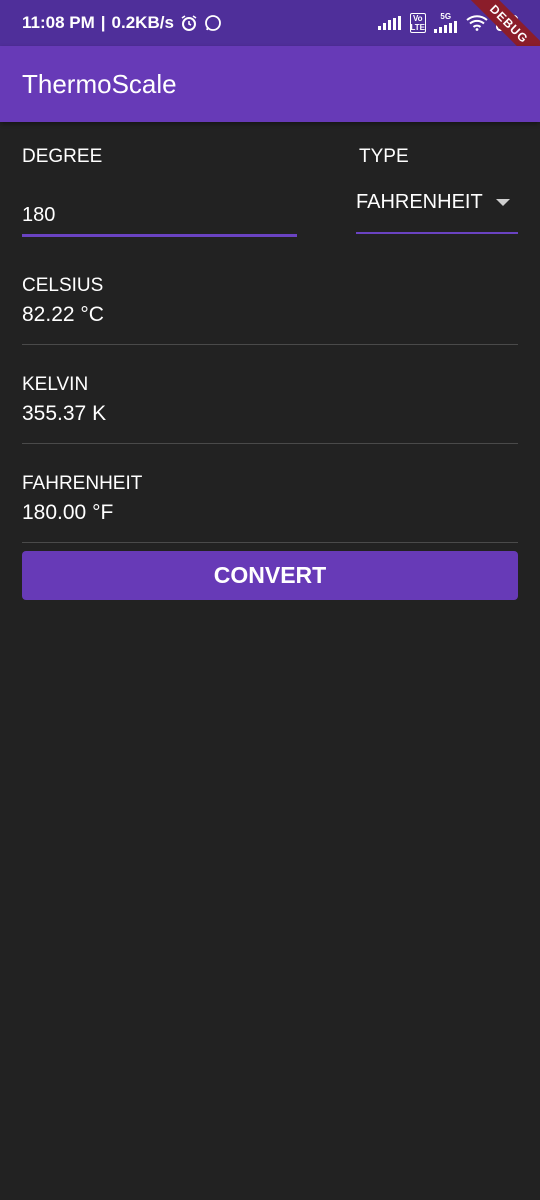 The image size is (540, 1200). Describe the element at coordinates (159, 213) in the screenshot. I see `degree-input` at that location.